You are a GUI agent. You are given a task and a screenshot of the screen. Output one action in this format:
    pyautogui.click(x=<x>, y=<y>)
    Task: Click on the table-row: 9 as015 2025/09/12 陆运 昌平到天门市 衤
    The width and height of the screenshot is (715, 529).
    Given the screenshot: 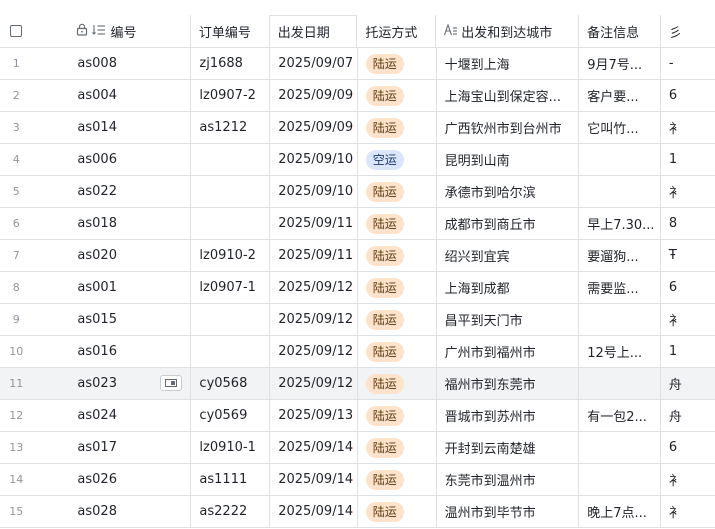 What is the action you would take?
    pyautogui.click(x=357, y=320)
    